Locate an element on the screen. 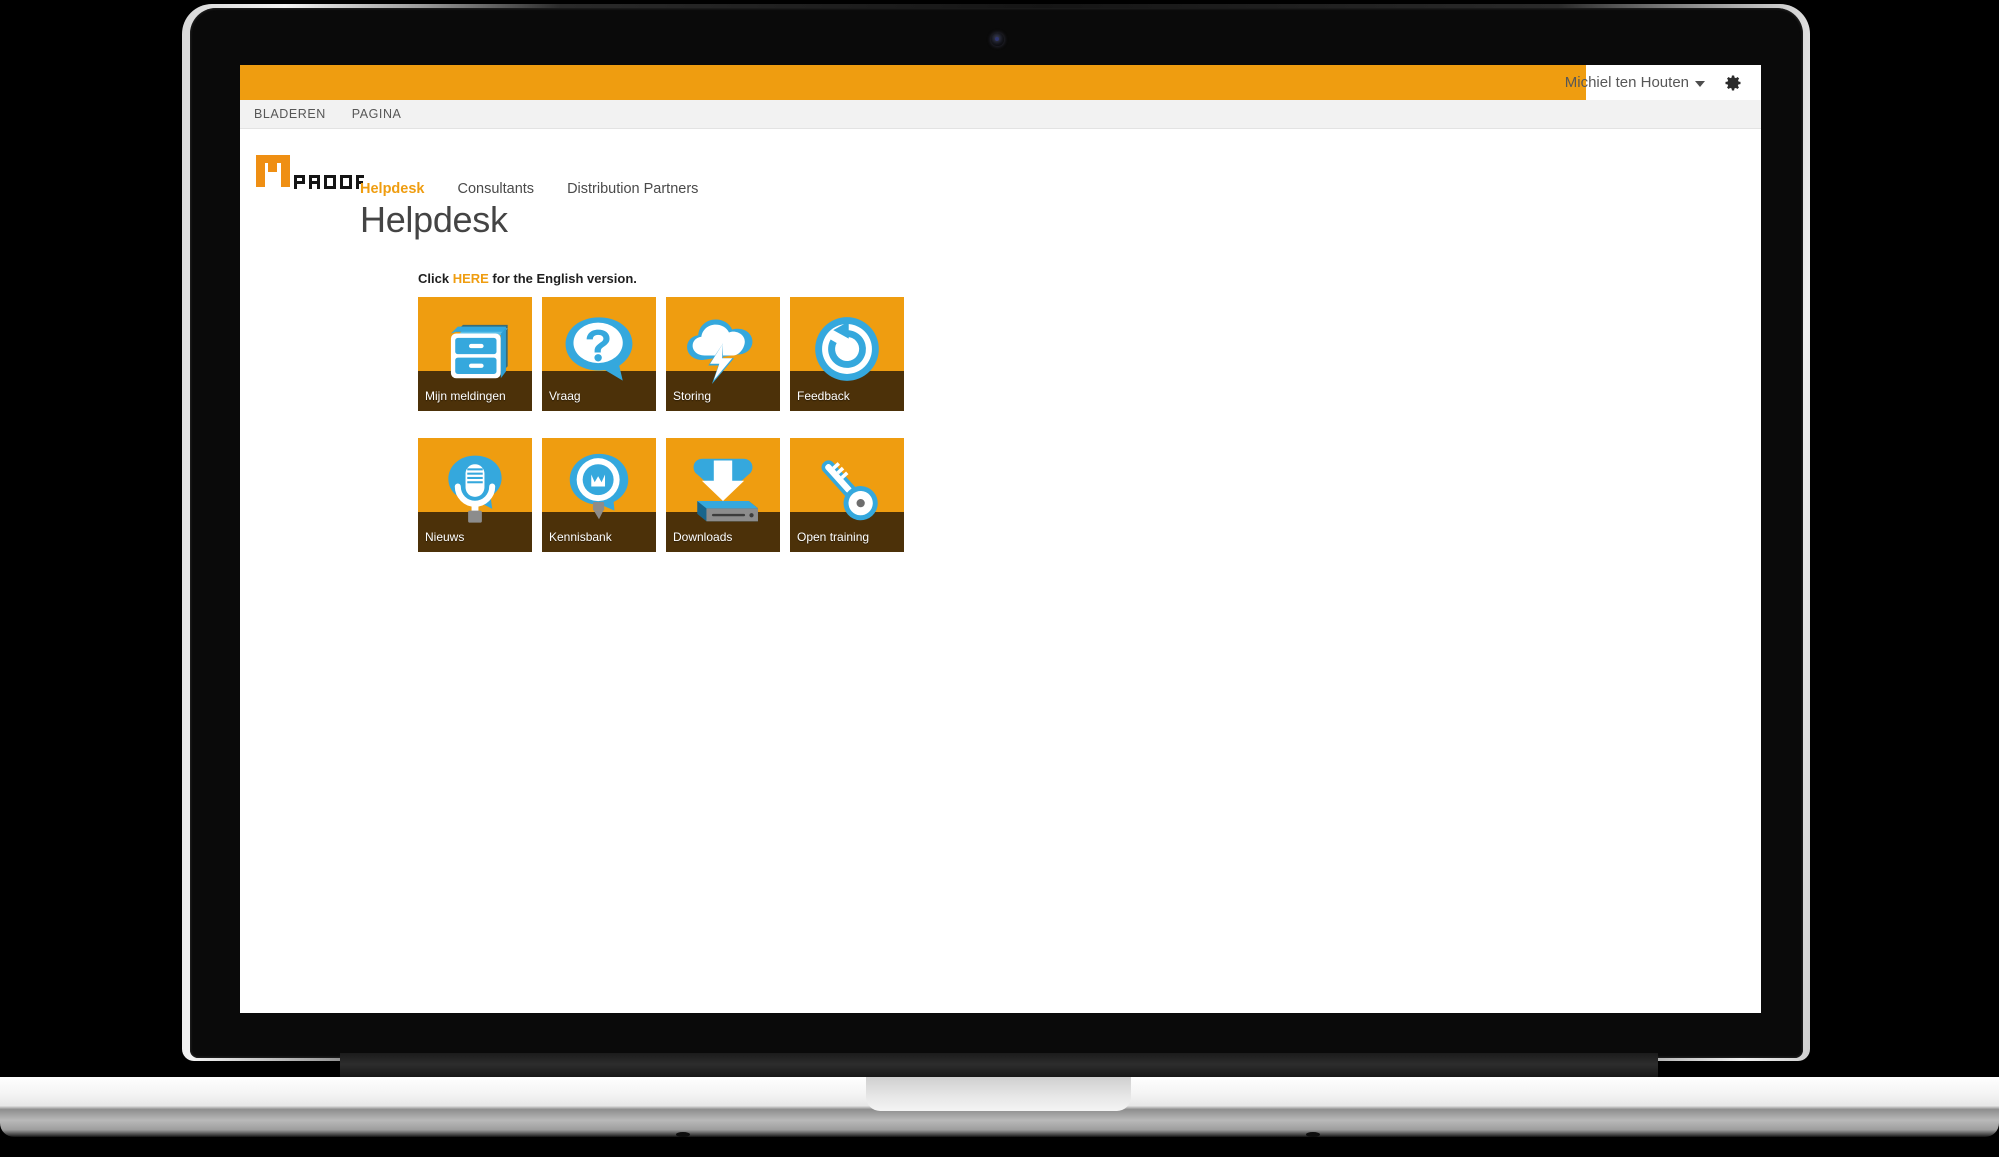  tile-downloads: Downloads is located at coordinates (723, 495).